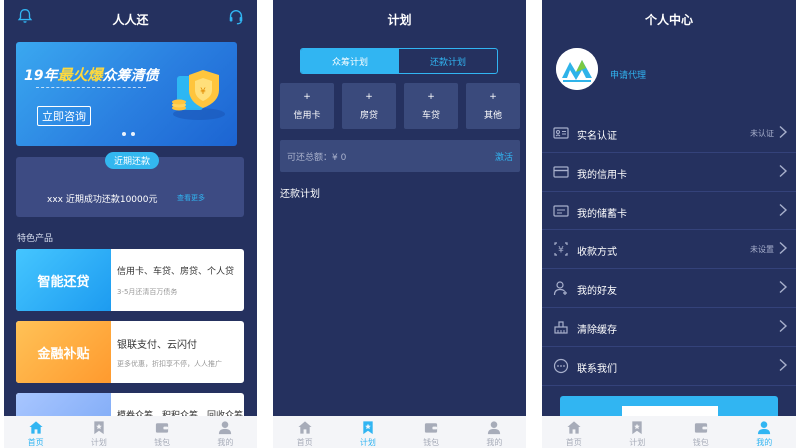 This screenshot has height=448, width=800. What do you see at coordinates (493, 106) in the screenshot?
I see `plan-type-other: + 其他` at bounding box center [493, 106].